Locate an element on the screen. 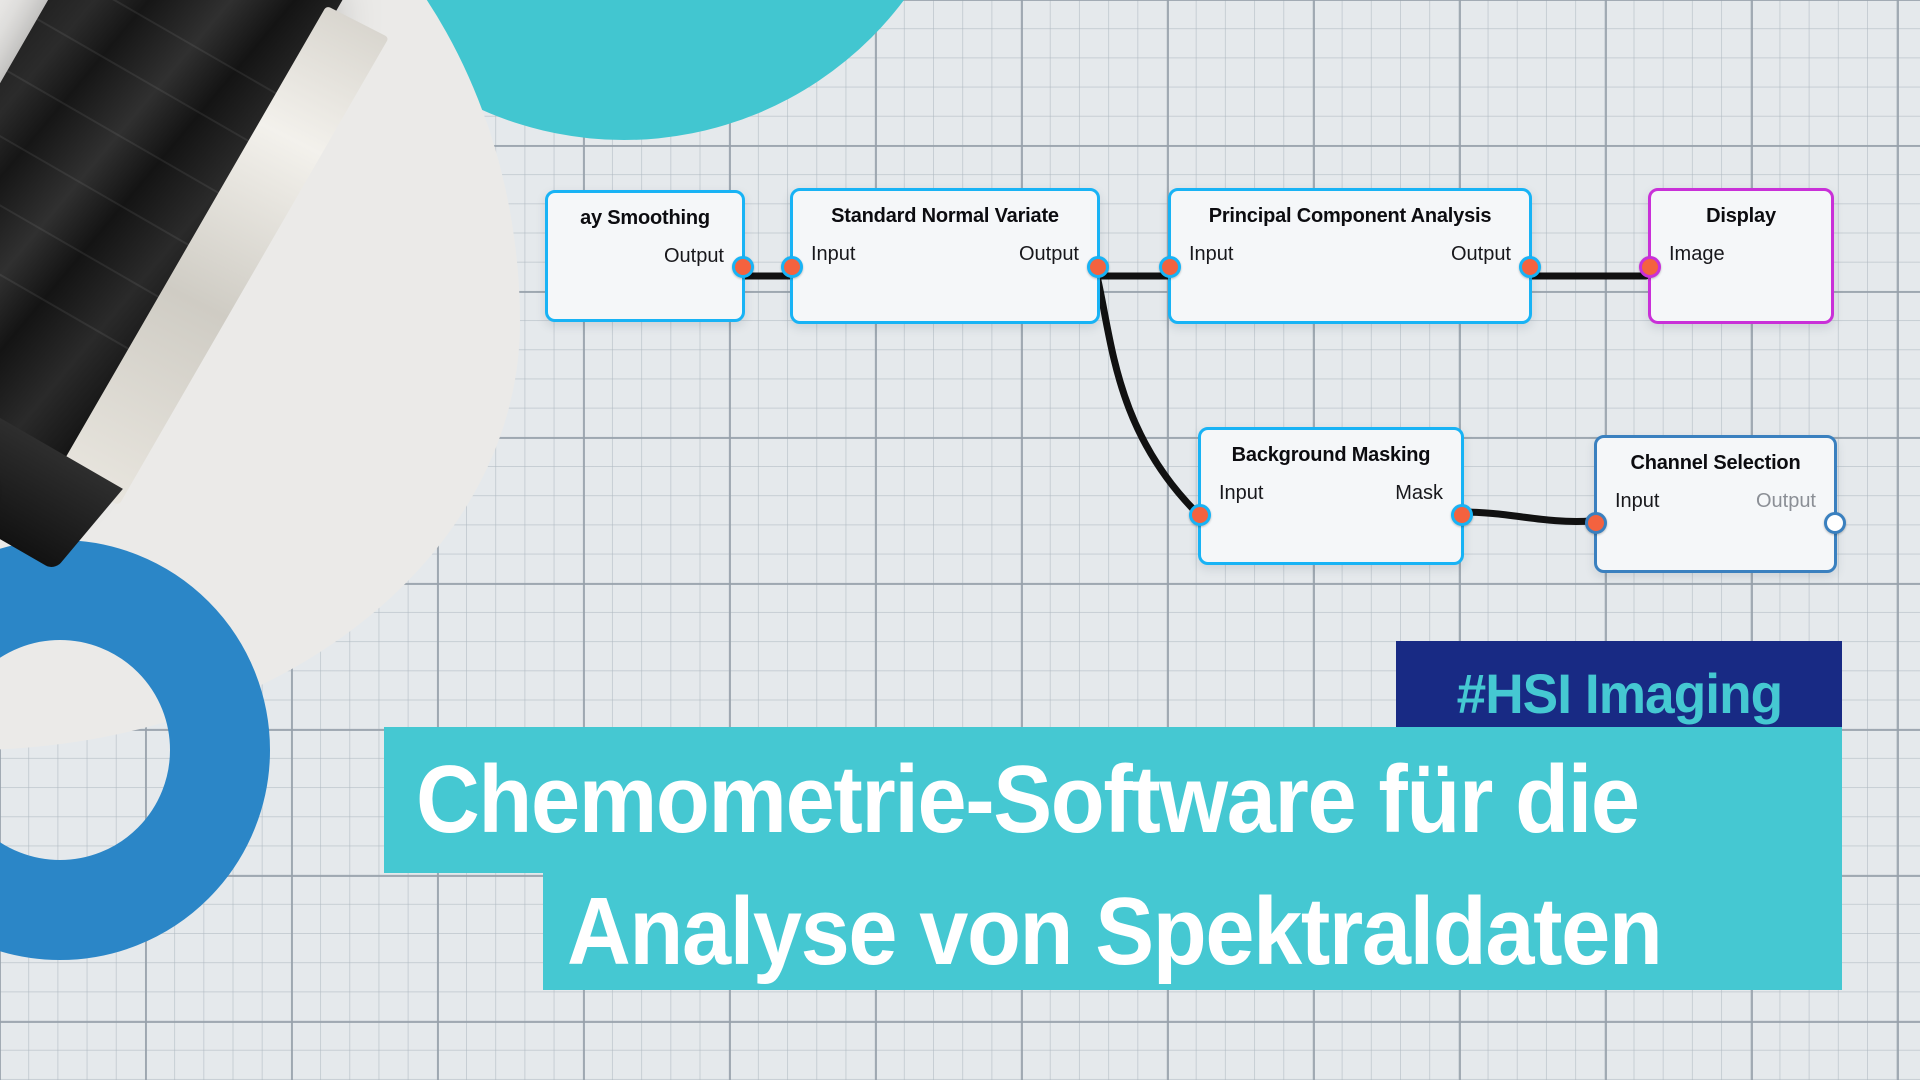 The height and width of the screenshot is (1080, 1920). node-background-masking: Background Masking Input Mask is located at coordinates (1331, 496).